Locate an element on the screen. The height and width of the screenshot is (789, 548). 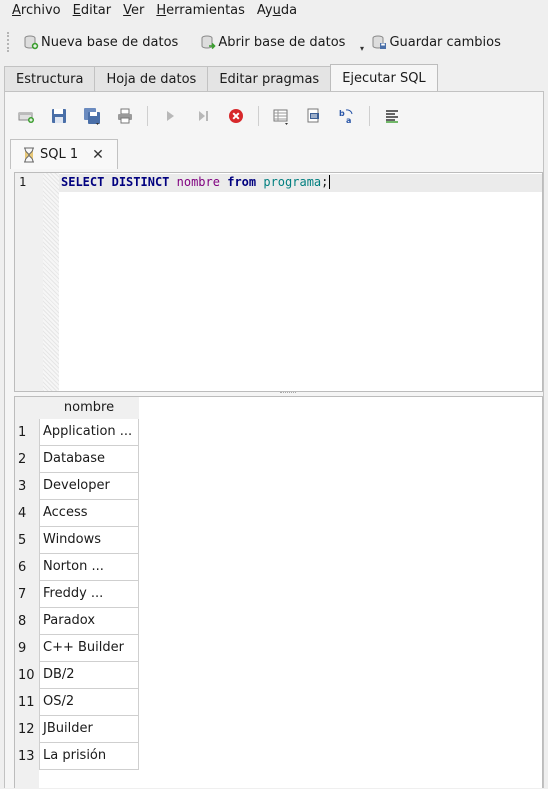
play-icon is located at coordinates (170, 116).